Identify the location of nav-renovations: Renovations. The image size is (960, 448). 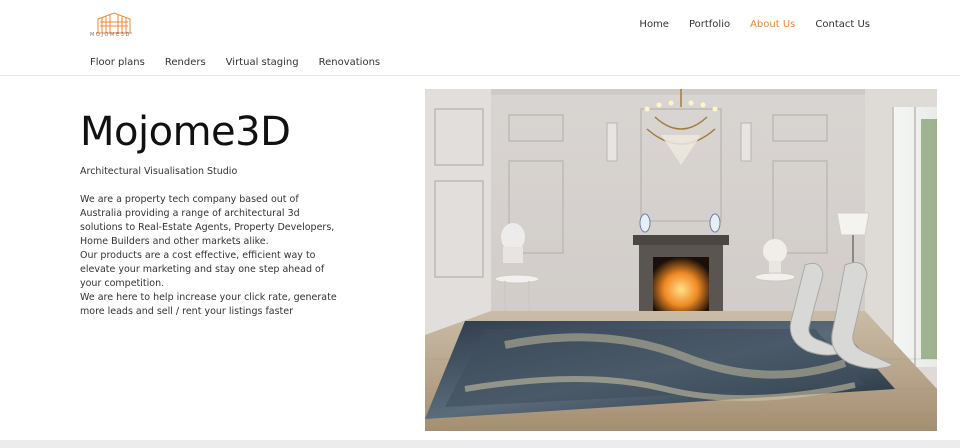
(350, 63).